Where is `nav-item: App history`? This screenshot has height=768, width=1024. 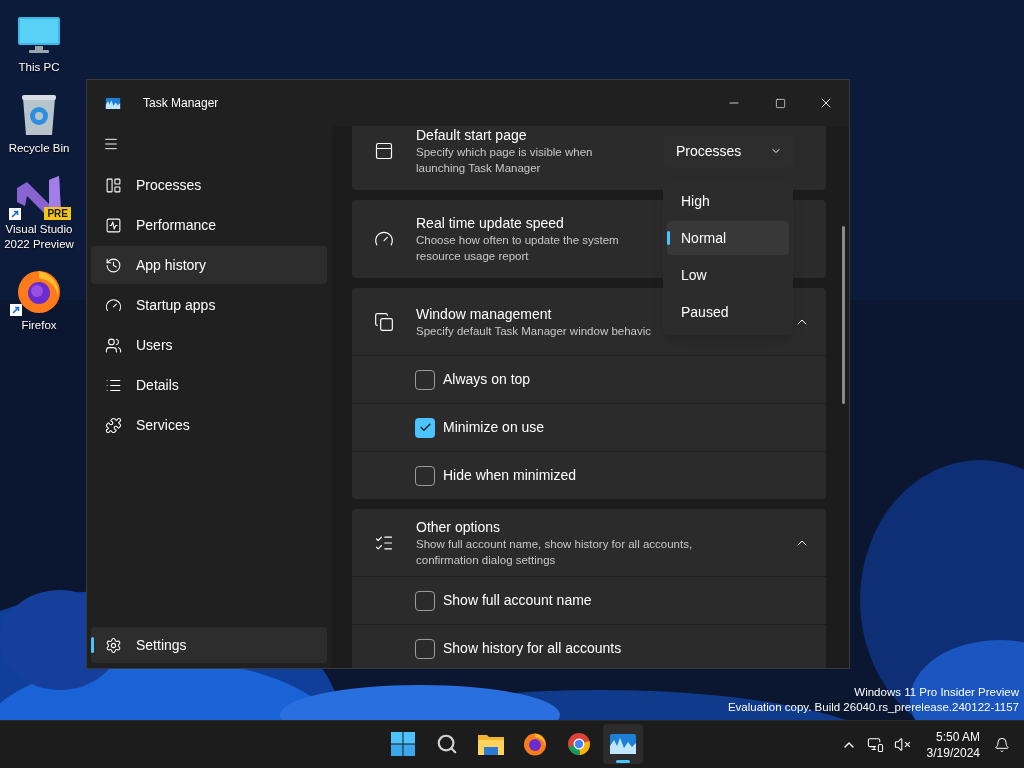 nav-item: App history is located at coordinates (209, 265).